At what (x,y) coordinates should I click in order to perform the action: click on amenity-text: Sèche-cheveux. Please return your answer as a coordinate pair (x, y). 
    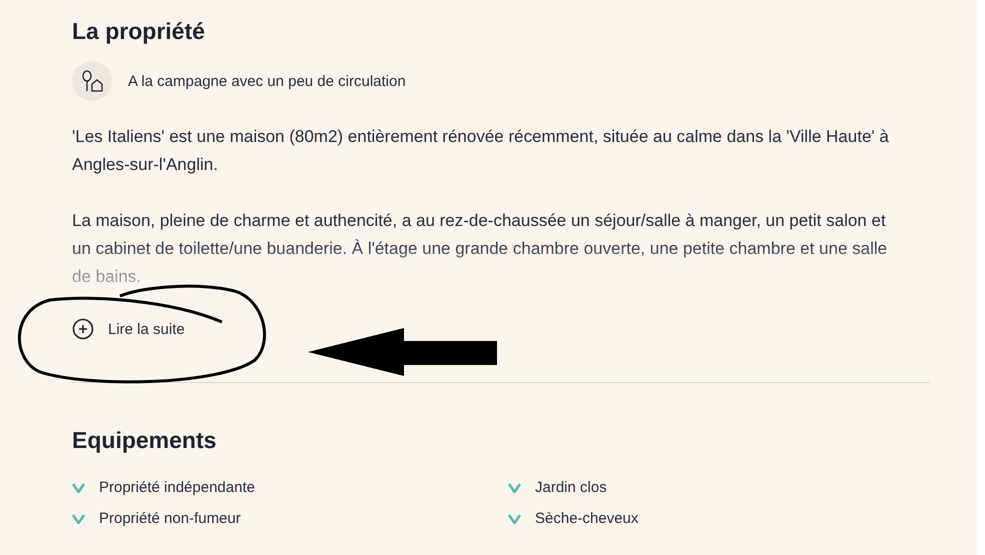
    Looking at the image, I should click on (586, 518).